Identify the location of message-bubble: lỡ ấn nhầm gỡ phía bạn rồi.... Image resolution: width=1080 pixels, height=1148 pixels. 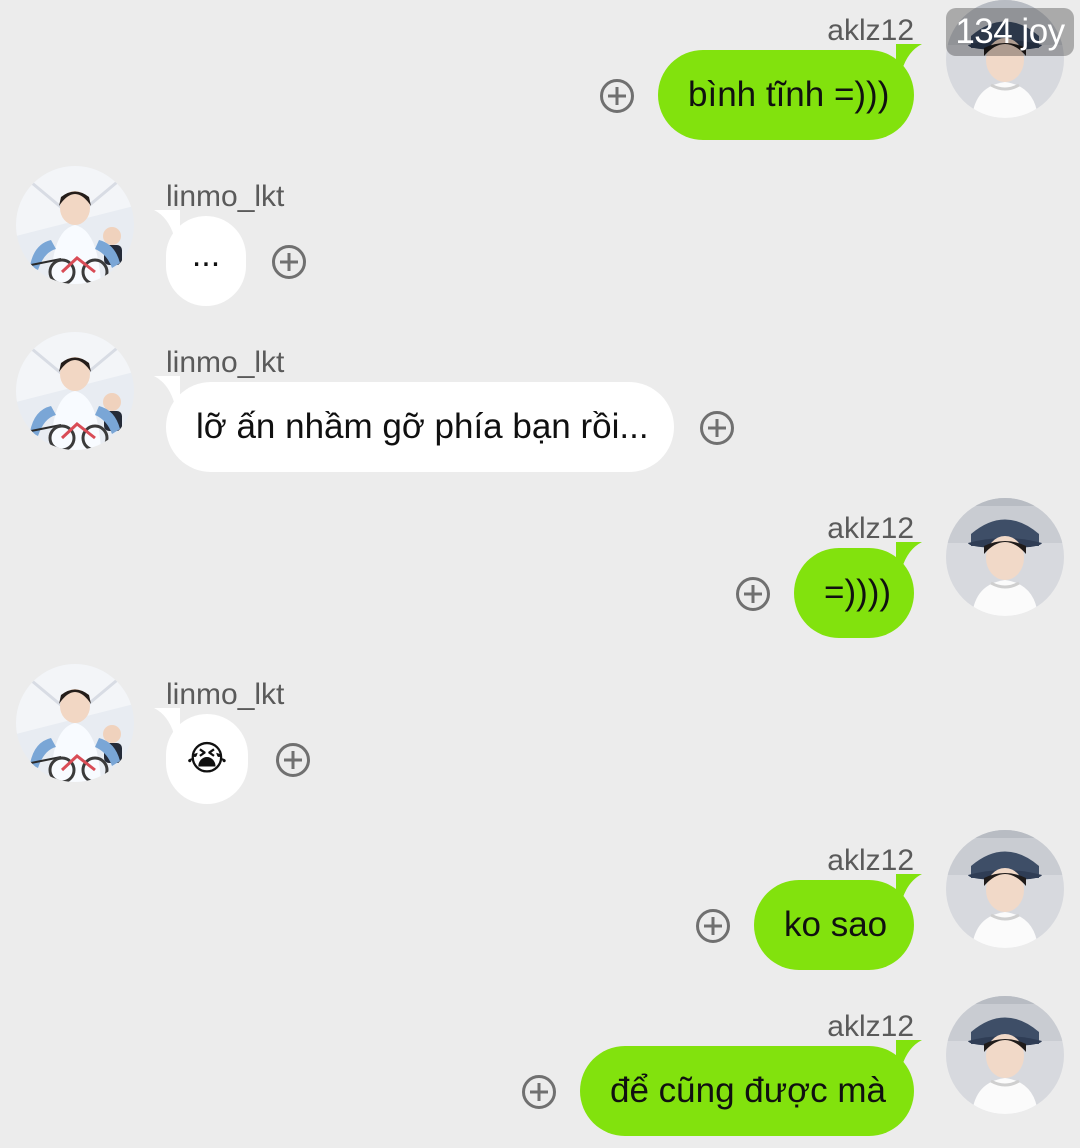
(420, 427).